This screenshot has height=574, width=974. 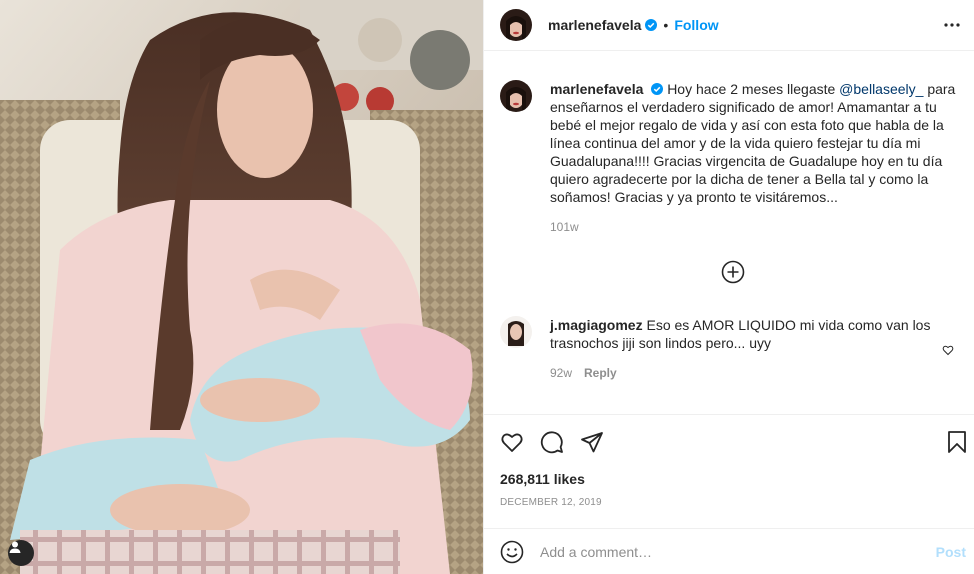 What do you see at coordinates (881, 89) in the screenshot?
I see `caption-mention-link: @bellaseely_` at bounding box center [881, 89].